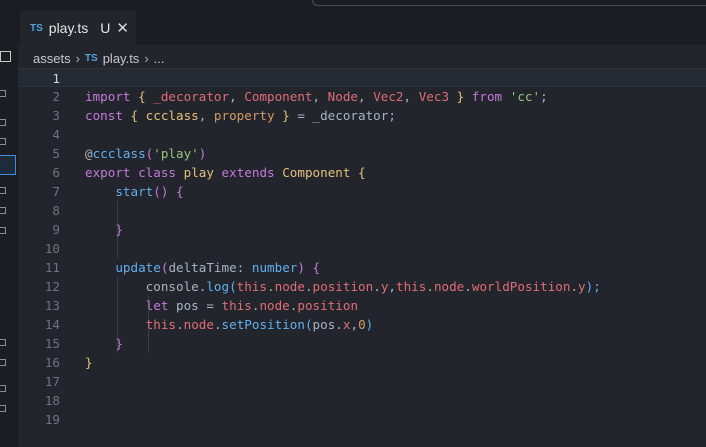 The image size is (706, 447). I want to click on line-number: 18, so click(52, 400).